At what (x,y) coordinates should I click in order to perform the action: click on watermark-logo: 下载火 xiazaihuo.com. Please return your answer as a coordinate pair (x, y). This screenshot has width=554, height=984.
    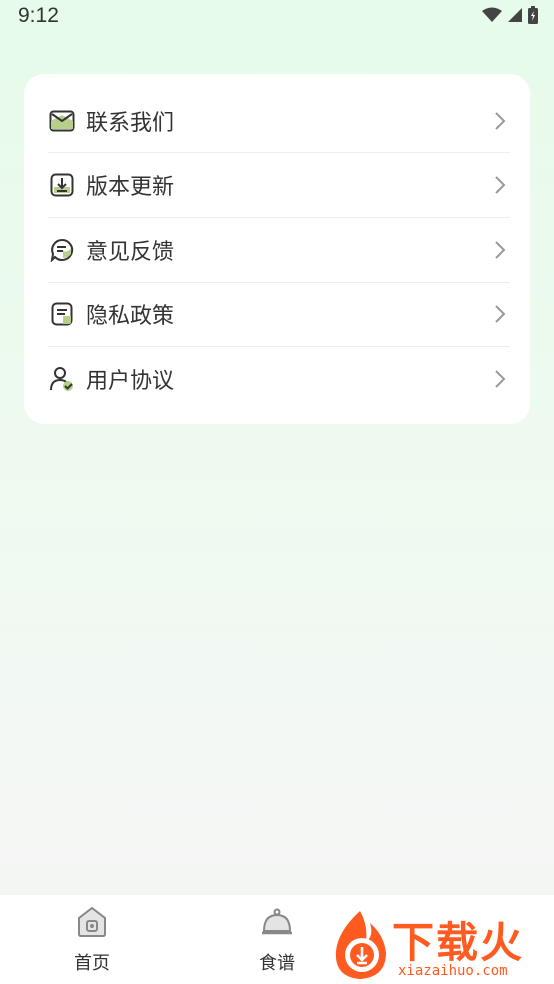
    Looking at the image, I should click on (441, 944).